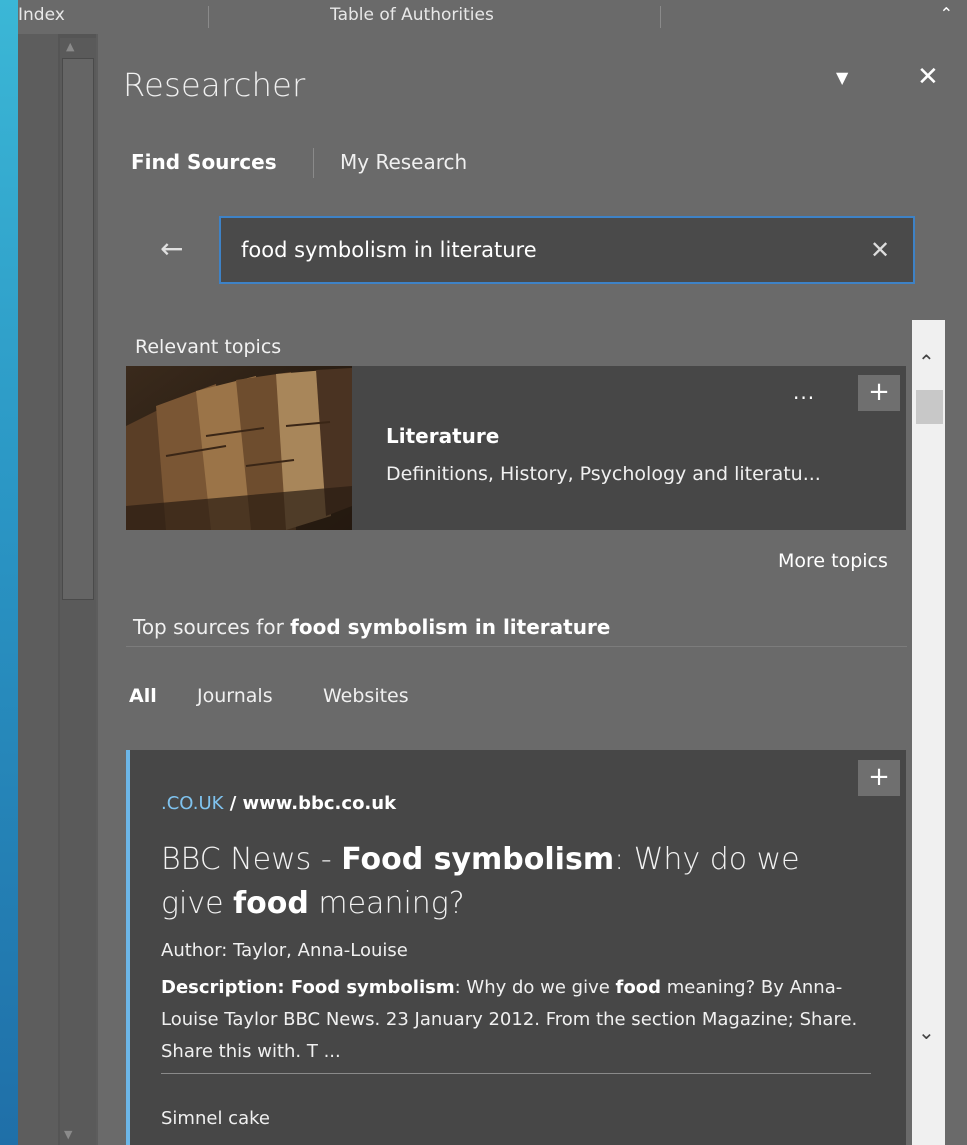  What do you see at coordinates (143, 696) in the screenshot?
I see `filter-all: All` at bounding box center [143, 696].